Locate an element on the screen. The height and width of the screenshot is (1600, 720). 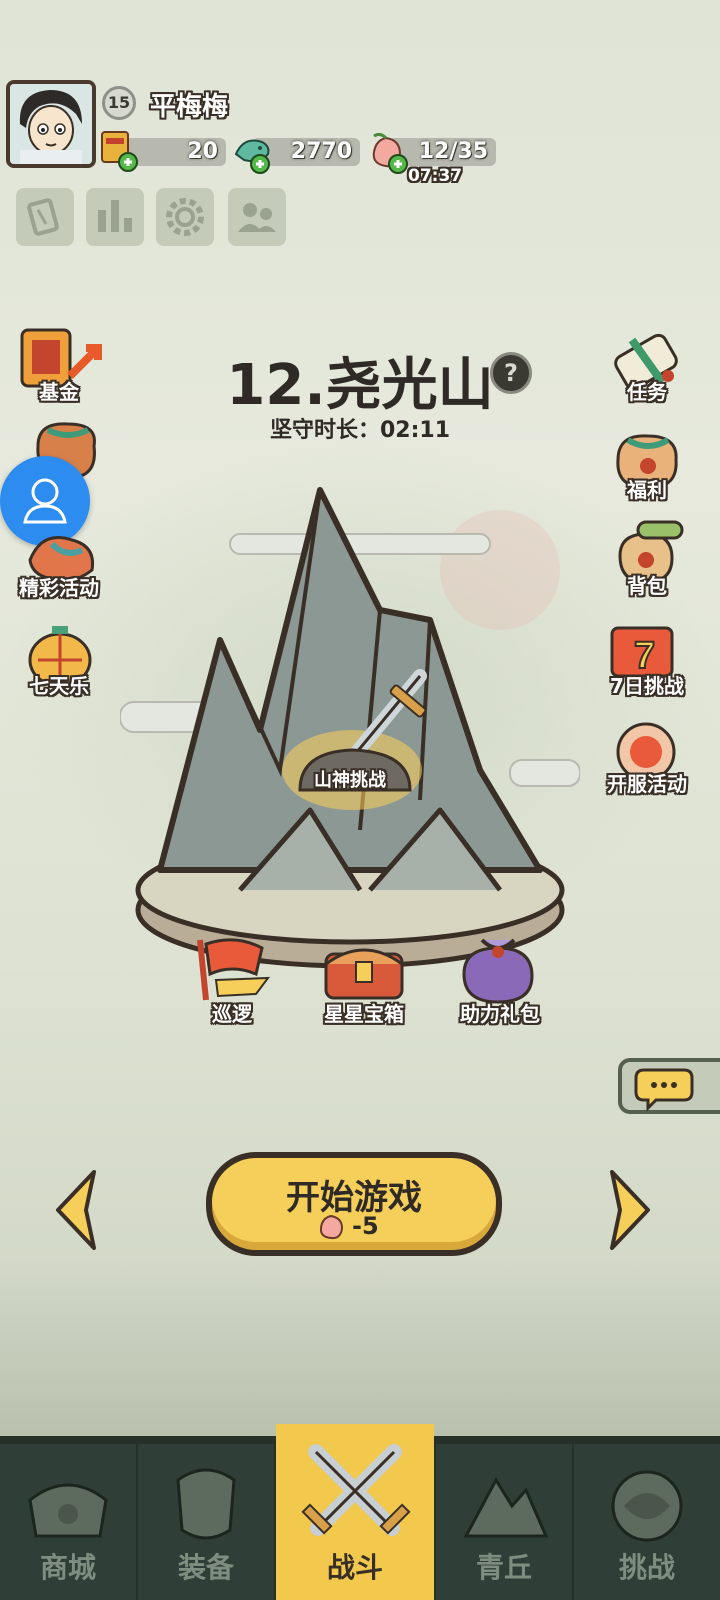
nav-shop-label: 商城 is located at coordinates (67, 1567).